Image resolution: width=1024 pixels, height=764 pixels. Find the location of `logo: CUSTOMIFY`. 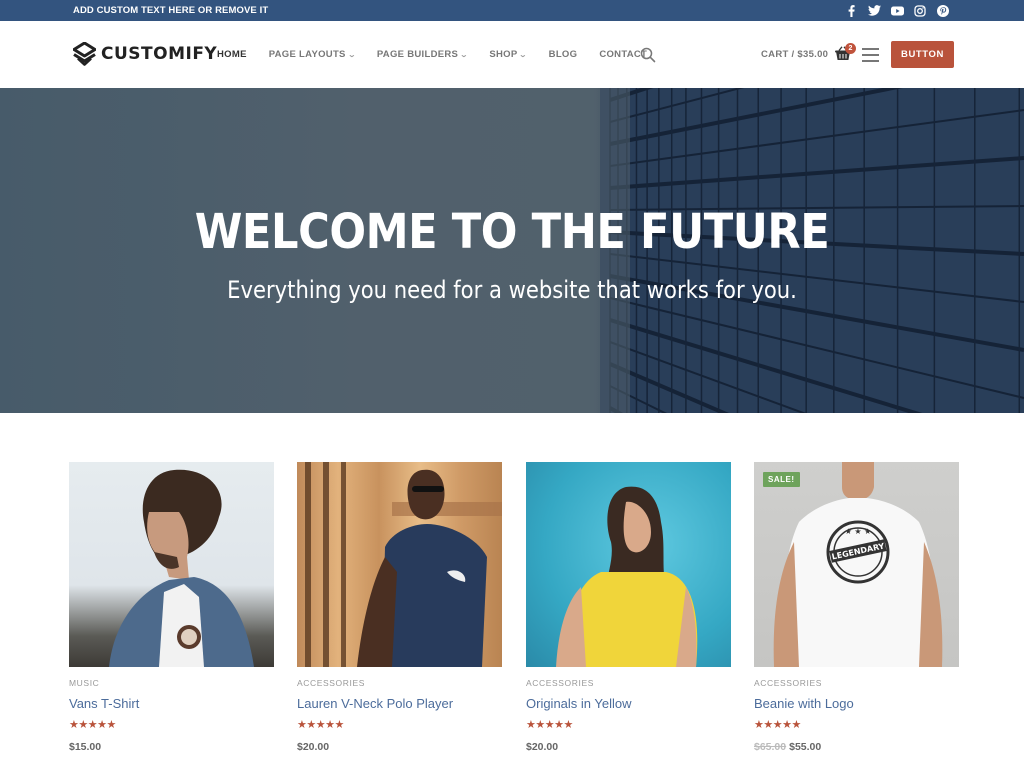

logo: CUSTOMIFY is located at coordinates (145, 54).